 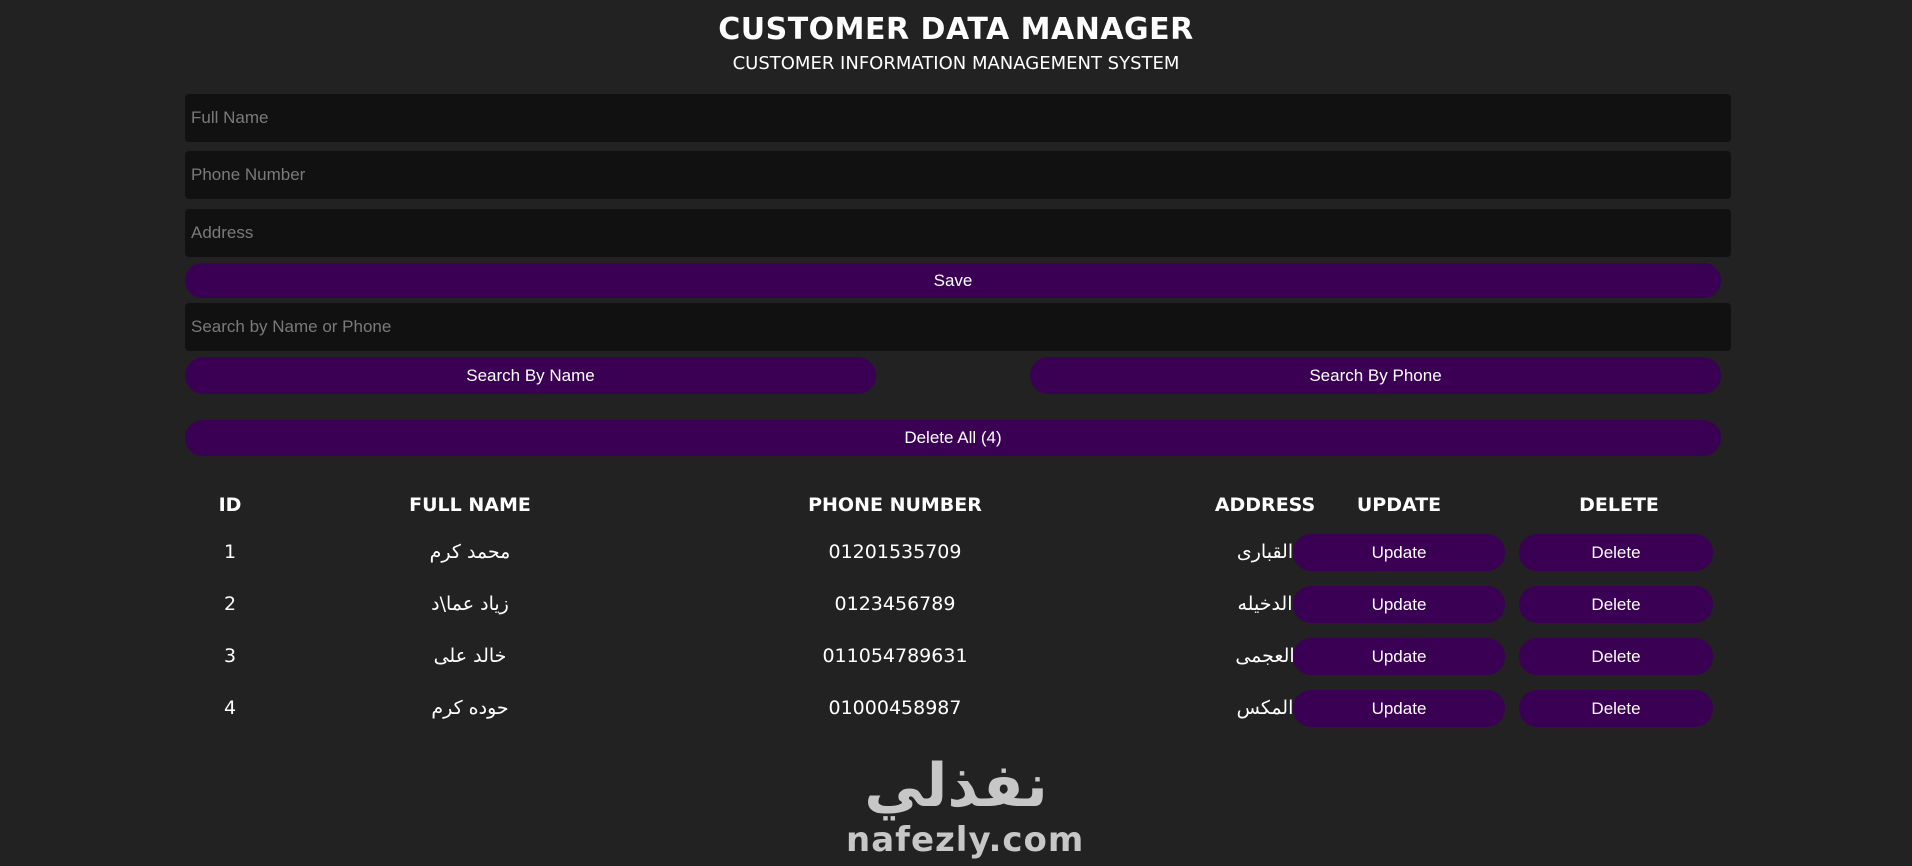 I want to click on watermark-arabic-text: نفذلي, so click(x=956, y=786).